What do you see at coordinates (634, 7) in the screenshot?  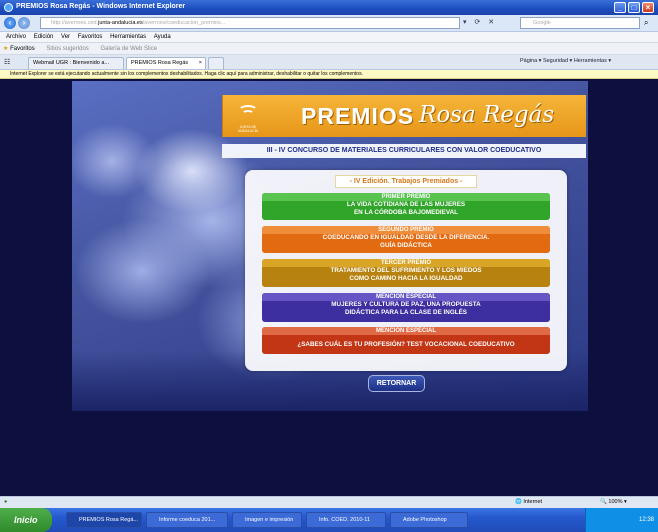 I see `maximize-button: □` at bounding box center [634, 7].